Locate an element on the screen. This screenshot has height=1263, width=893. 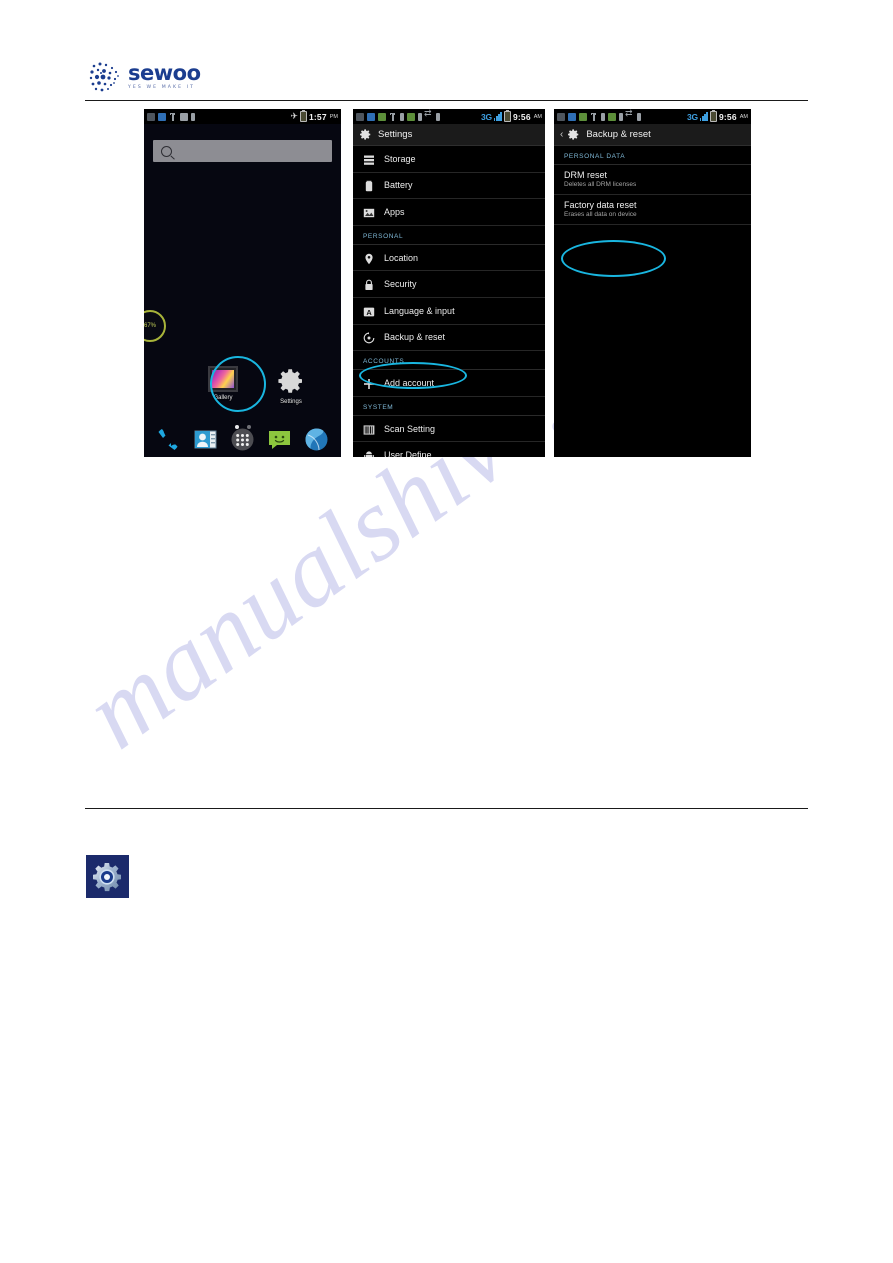
settings-item-language-input: A Language & input is located at coordinates (449, 311).